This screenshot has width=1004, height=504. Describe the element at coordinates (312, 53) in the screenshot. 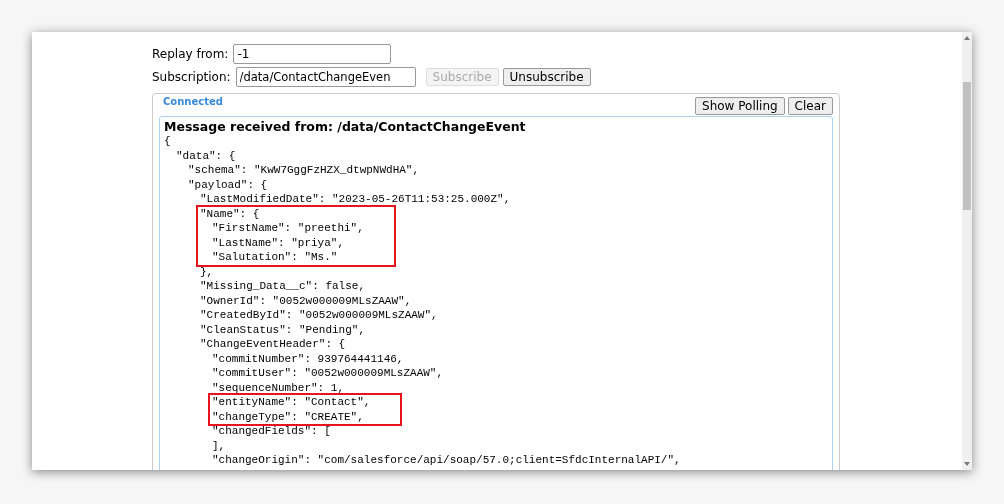

I see `replay-input: -1` at that location.